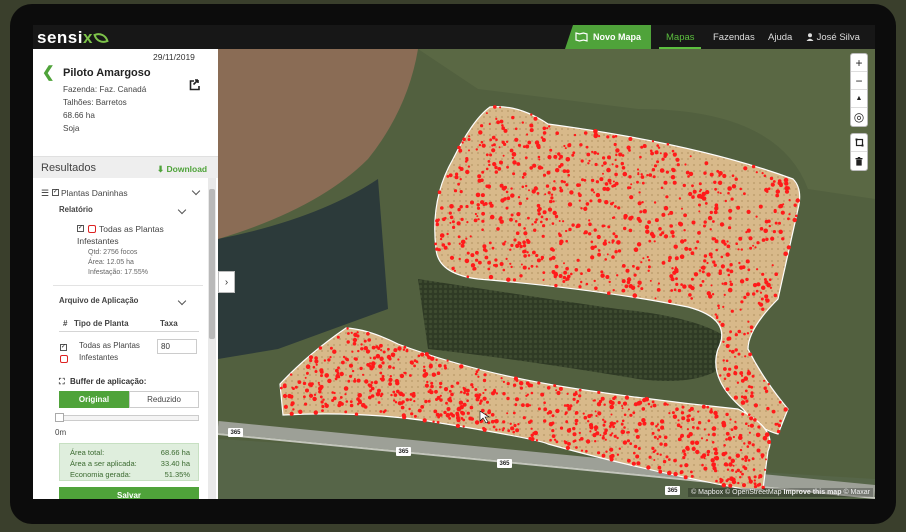  Describe the element at coordinates (164, 399) in the screenshot. I see `buffer-reduzido-option: Reduzido` at that location.